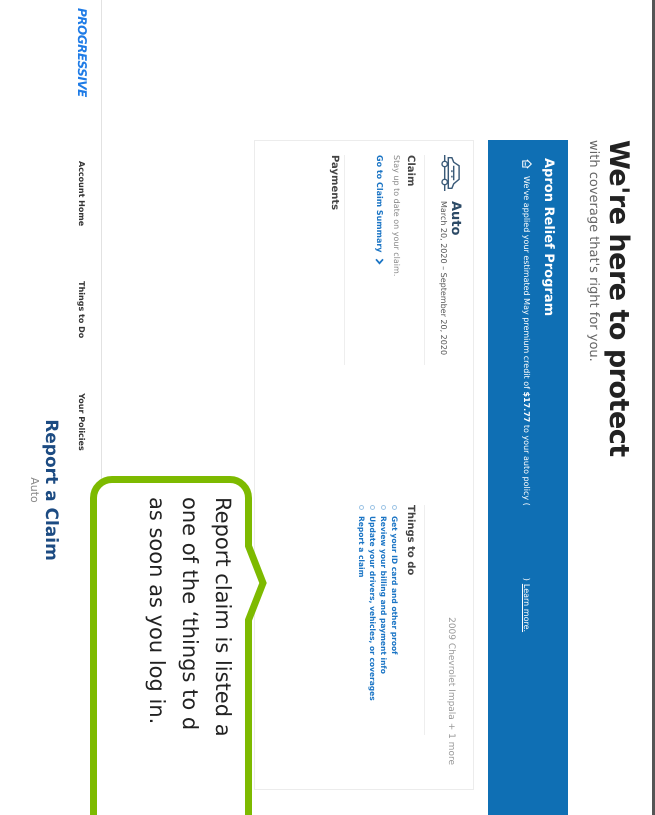 The height and width of the screenshot is (815, 655). Describe the element at coordinates (410, 171) in the screenshot. I see `section-title: Claim` at that location.